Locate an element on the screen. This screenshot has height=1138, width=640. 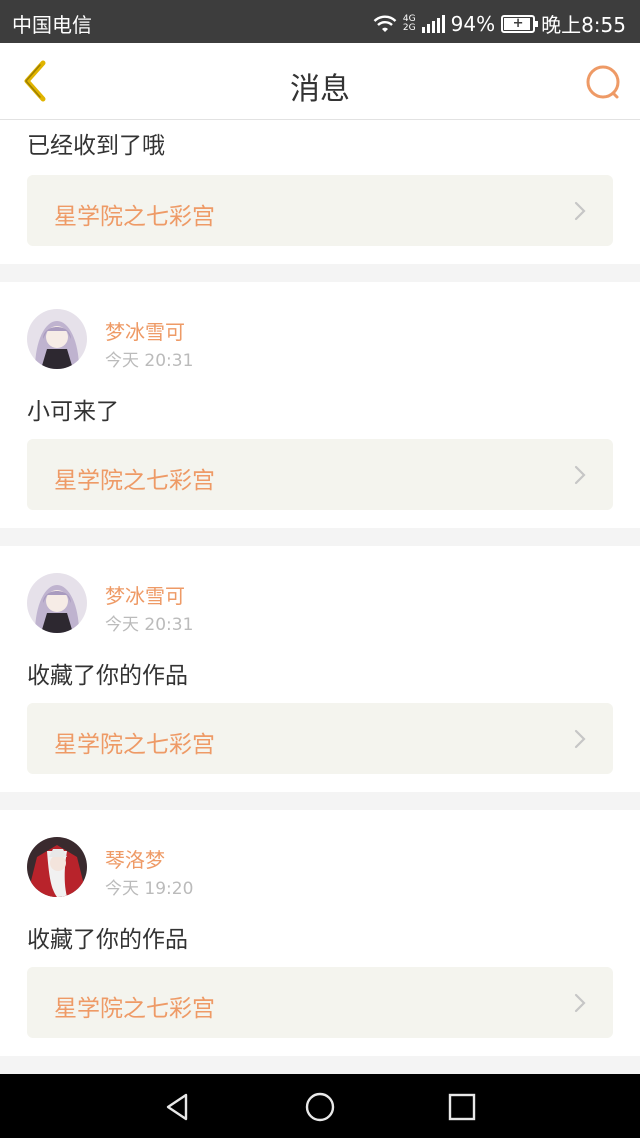
wifi-icon is located at coordinates (385, 23).